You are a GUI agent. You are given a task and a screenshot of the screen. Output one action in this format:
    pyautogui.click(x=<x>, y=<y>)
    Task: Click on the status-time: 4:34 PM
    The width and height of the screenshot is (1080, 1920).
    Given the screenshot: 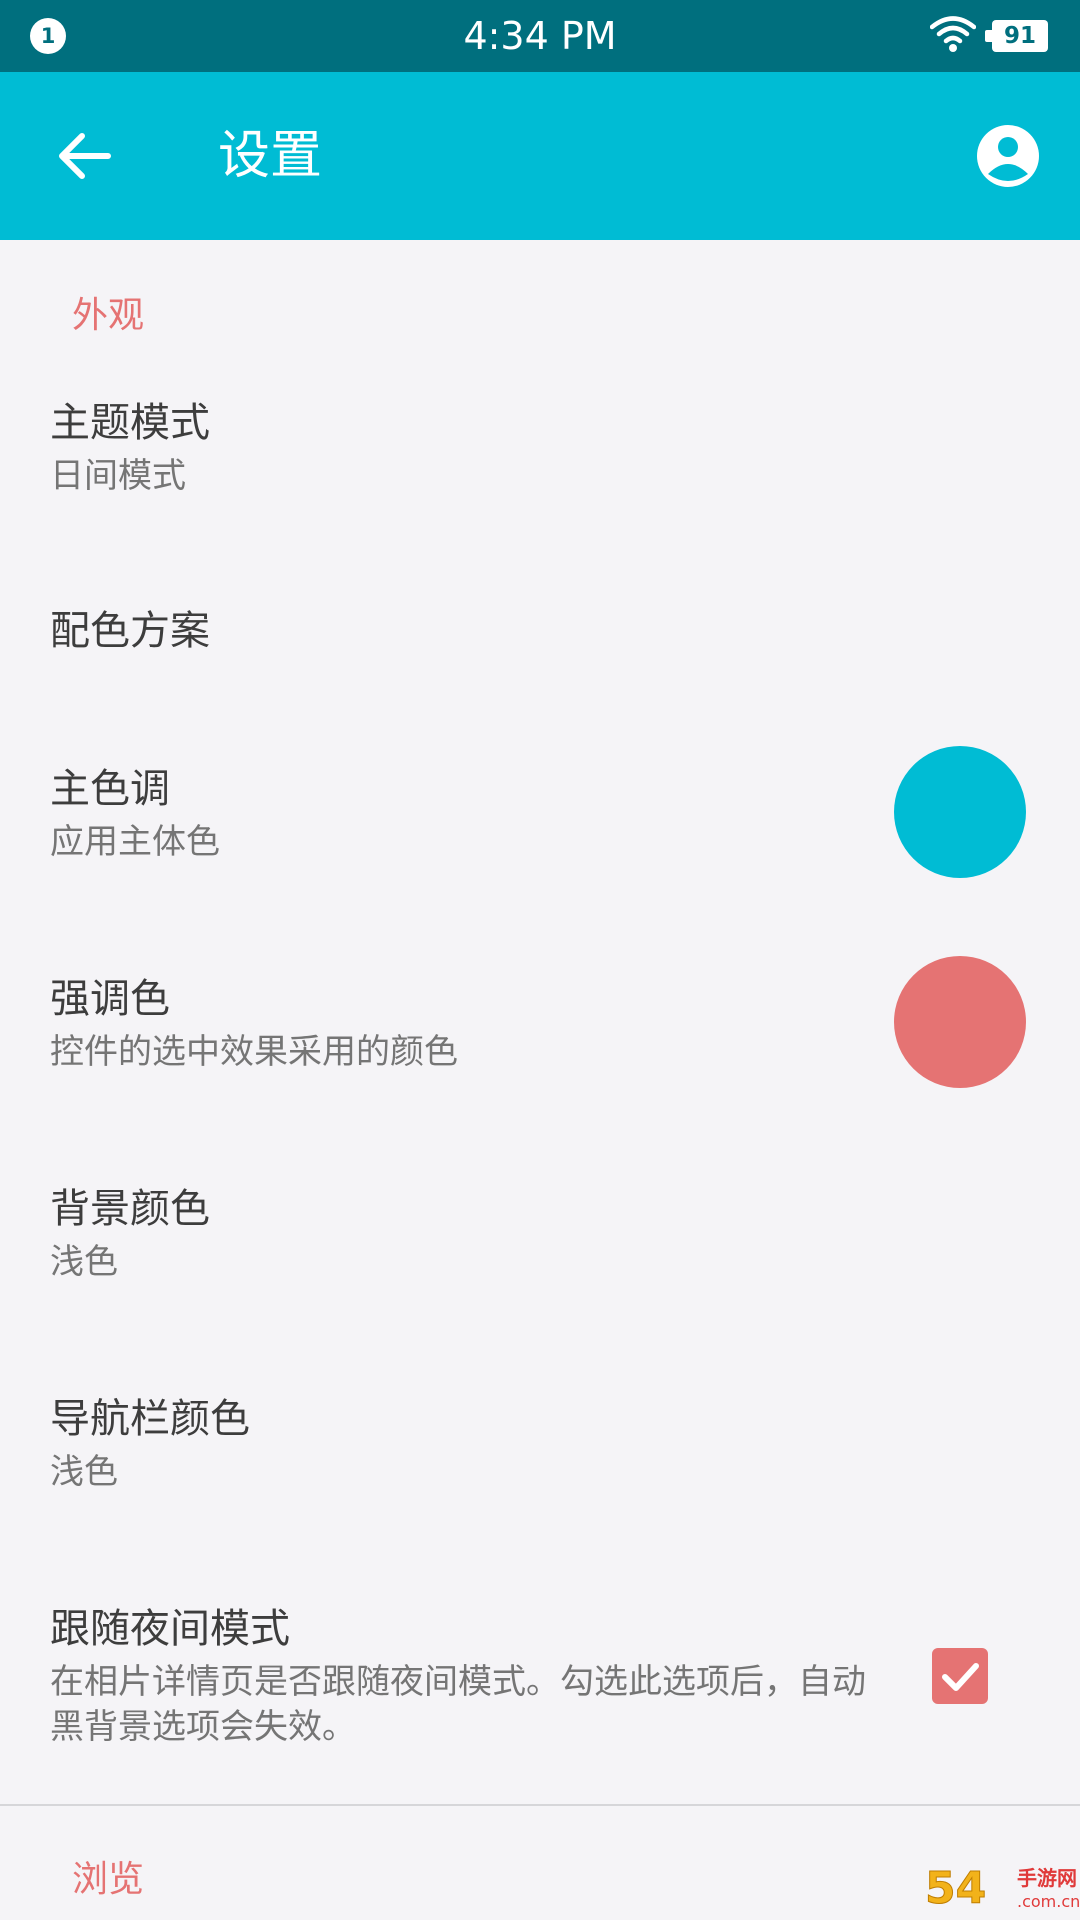 What is the action you would take?
    pyautogui.click(x=540, y=36)
    